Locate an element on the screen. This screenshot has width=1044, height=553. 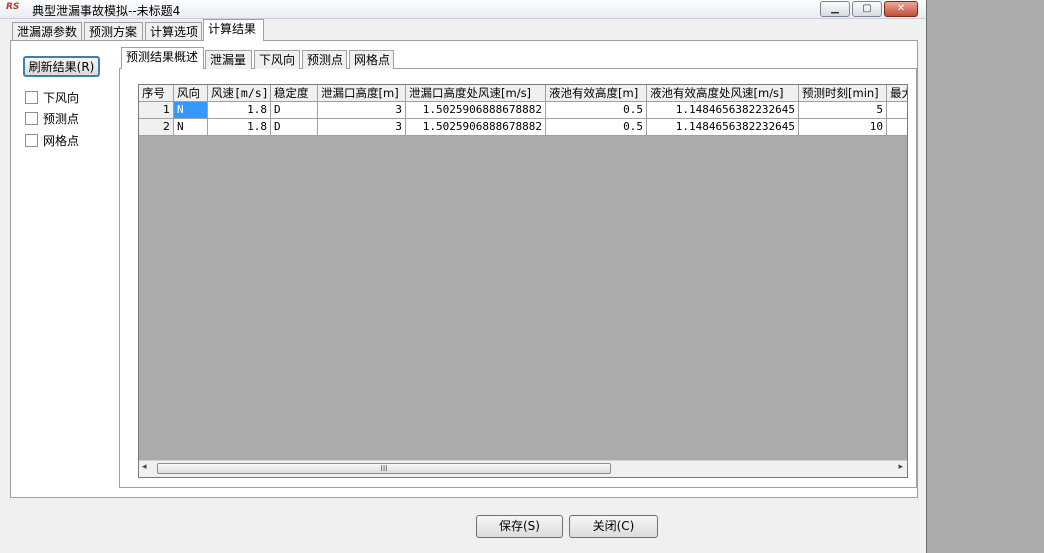
table-cell: 10 is located at coordinates (843, 127).